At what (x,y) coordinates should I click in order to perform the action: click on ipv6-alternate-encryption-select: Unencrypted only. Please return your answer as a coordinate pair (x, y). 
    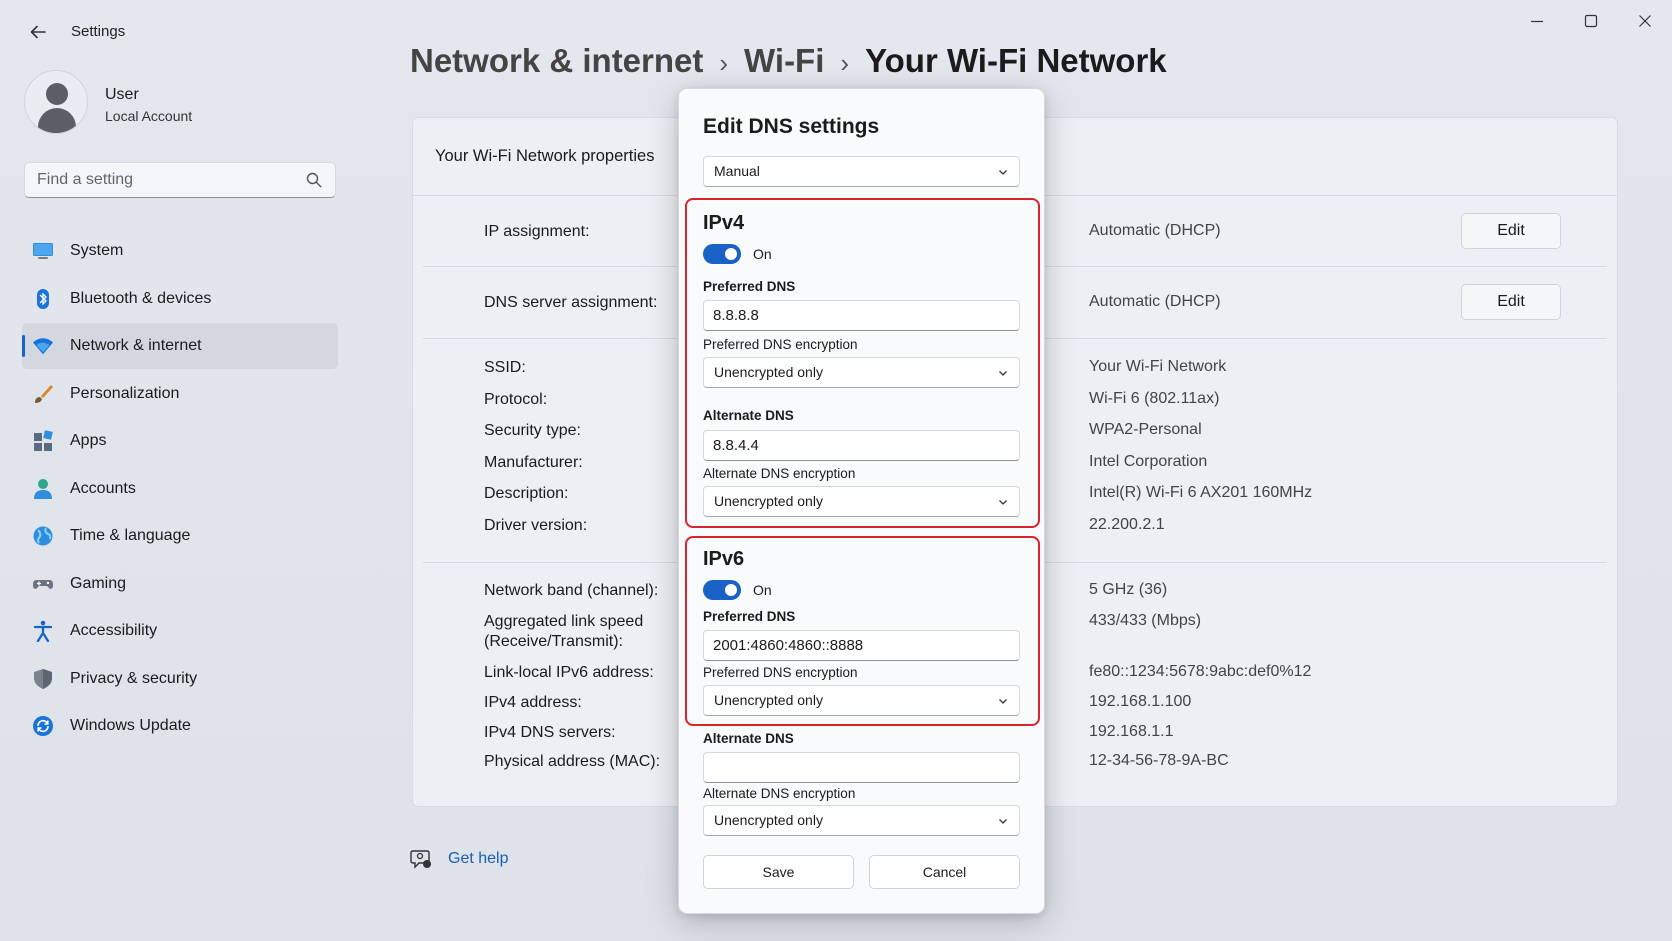
    Looking at the image, I should click on (861, 820).